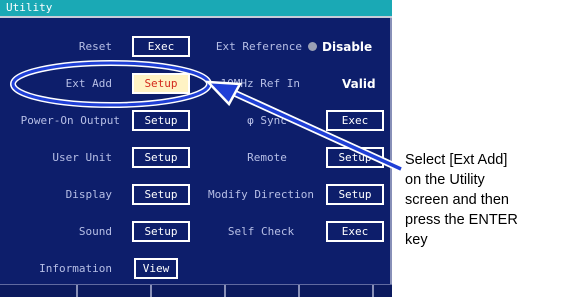 This screenshot has height=297, width=568. Describe the element at coordinates (161, 231) in the screenshot. I see `sound-setup-button: Setup` at that location.